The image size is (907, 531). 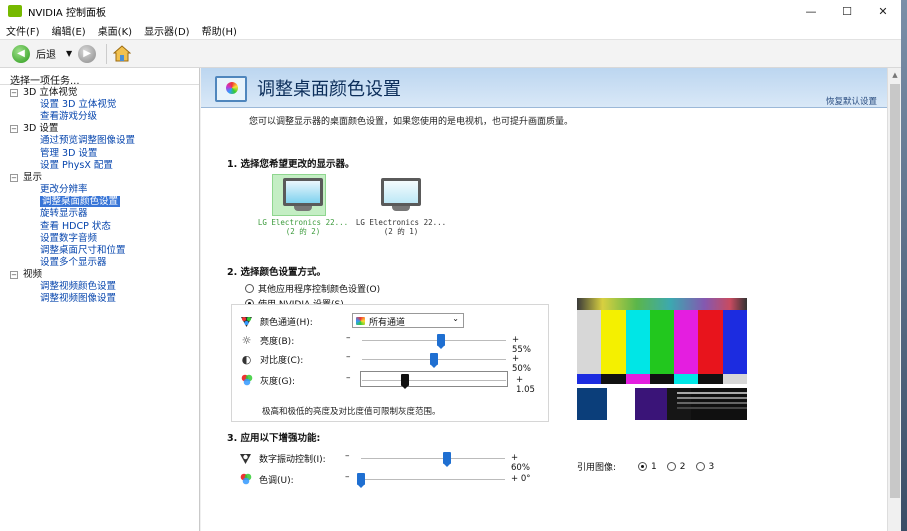 I want to click on monitor-2-of-2: LG Electronics 22... (2 的 2), so click(x=303, y=207).